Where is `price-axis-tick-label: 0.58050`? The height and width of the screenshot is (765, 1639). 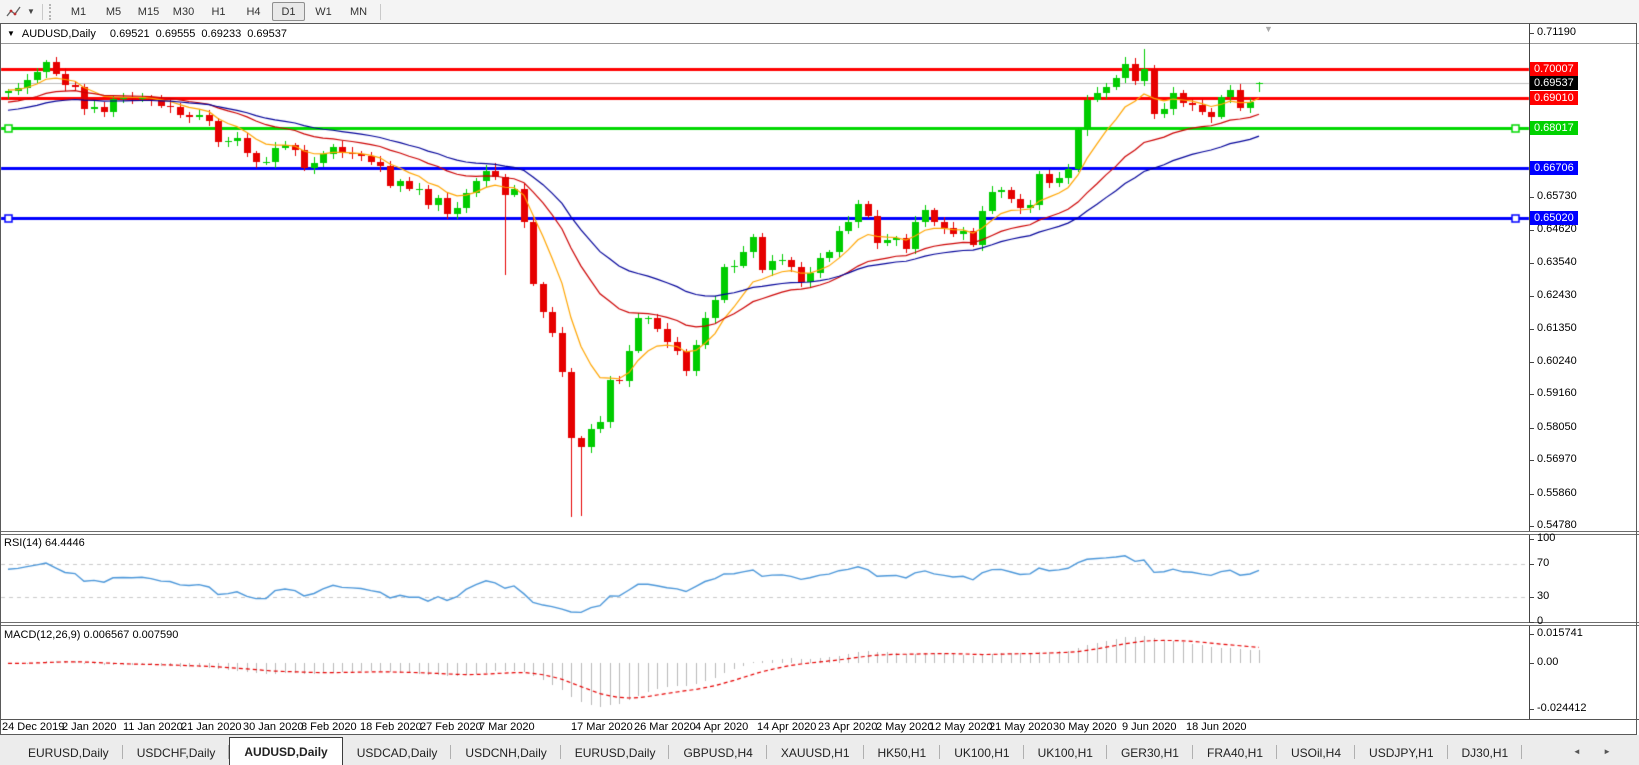 price-axis-tick-label: 0.58050 is located at coordinates (1557, 427).